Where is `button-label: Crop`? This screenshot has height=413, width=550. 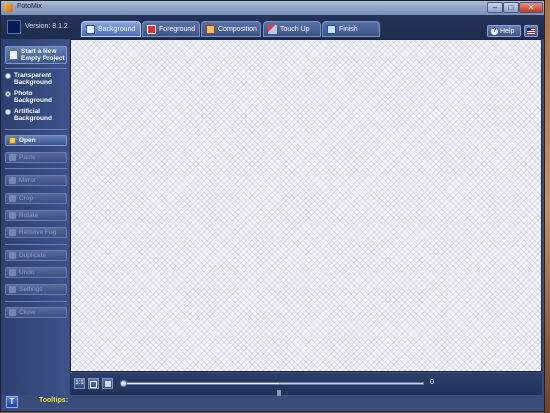
button-label: Crop is located at coordinates (26, 198).